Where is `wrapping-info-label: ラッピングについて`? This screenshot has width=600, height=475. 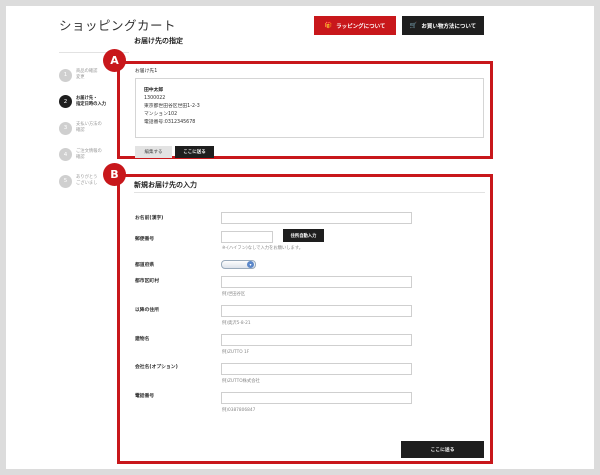
wrapping-info-label: ラッピングについて is located at coordinates (361, 26).